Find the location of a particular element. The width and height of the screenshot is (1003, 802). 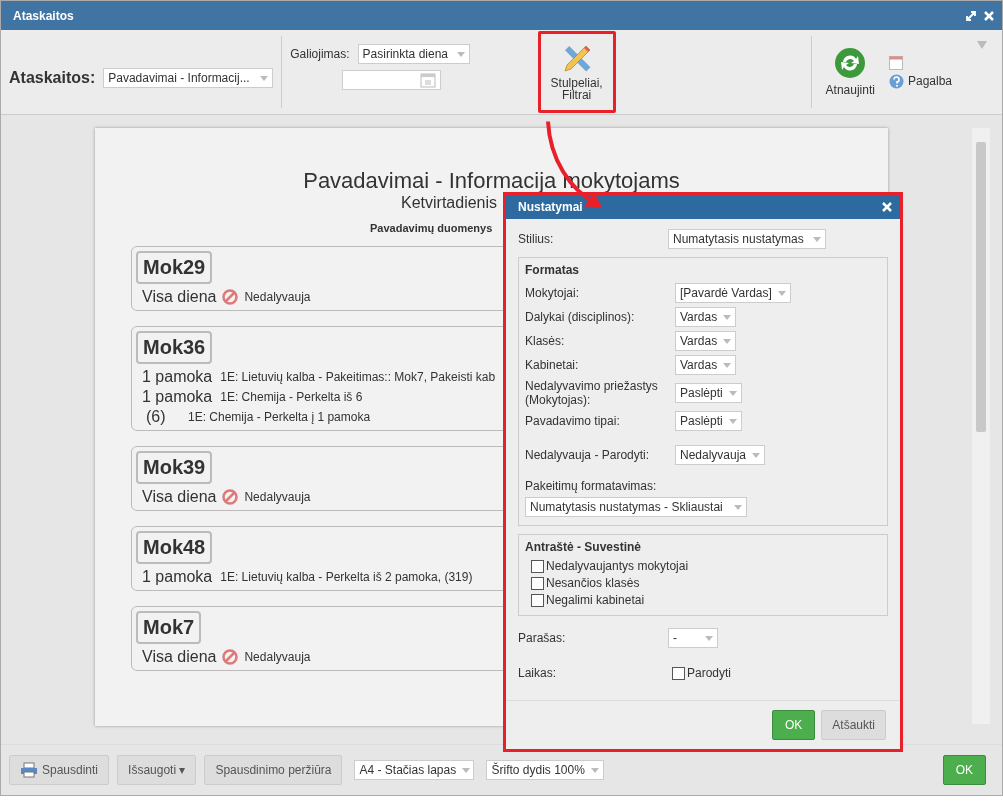

dialog-title: Nustatymai is located at coordinates (550, 207).